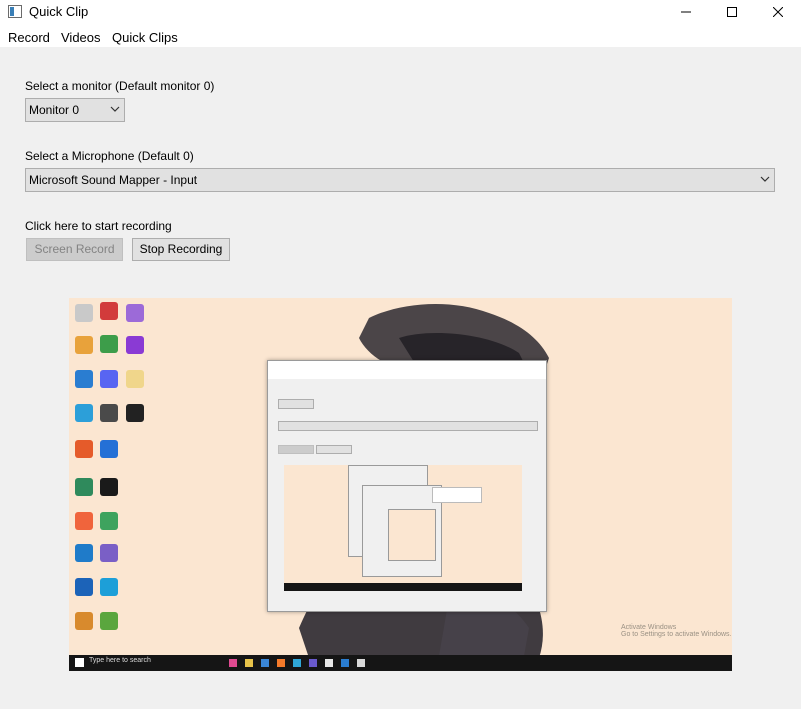 This screenshot has width=801, height=709. What do you see at coordinates (79, 662) in the screenshot?
I see `windows-start-icon` at bounding box center [79, 662].